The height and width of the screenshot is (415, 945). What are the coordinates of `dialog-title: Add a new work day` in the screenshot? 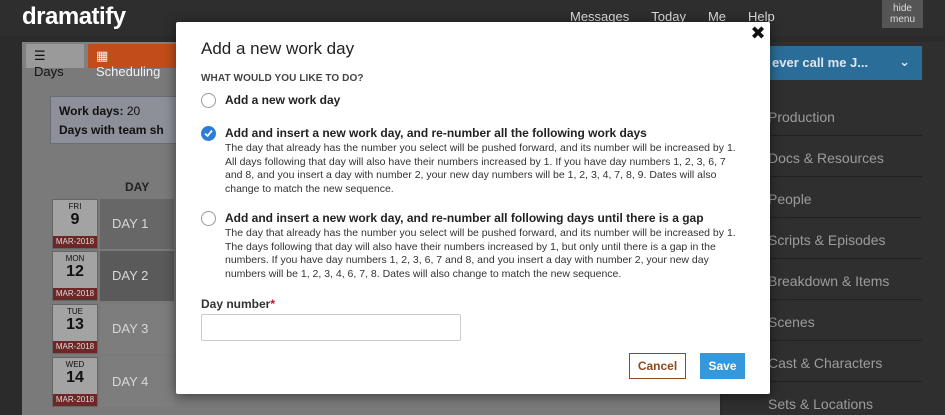 It's located at (278, 48).